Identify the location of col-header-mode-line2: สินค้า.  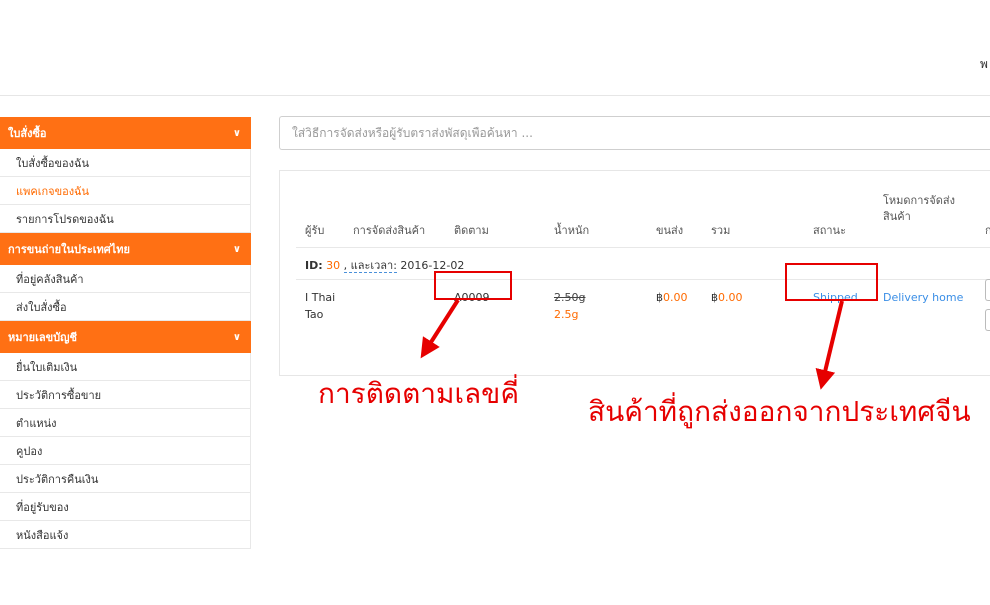
(897, 216).